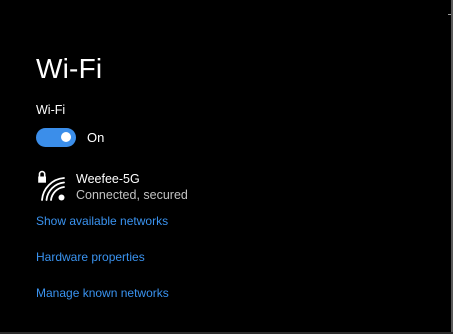 The height and width of the screenshot is (334, 453). Describe the element at coordinates (146, 186) in the screenshot. I see `connected-network: Weefee-5G Connected, secured` at that location.